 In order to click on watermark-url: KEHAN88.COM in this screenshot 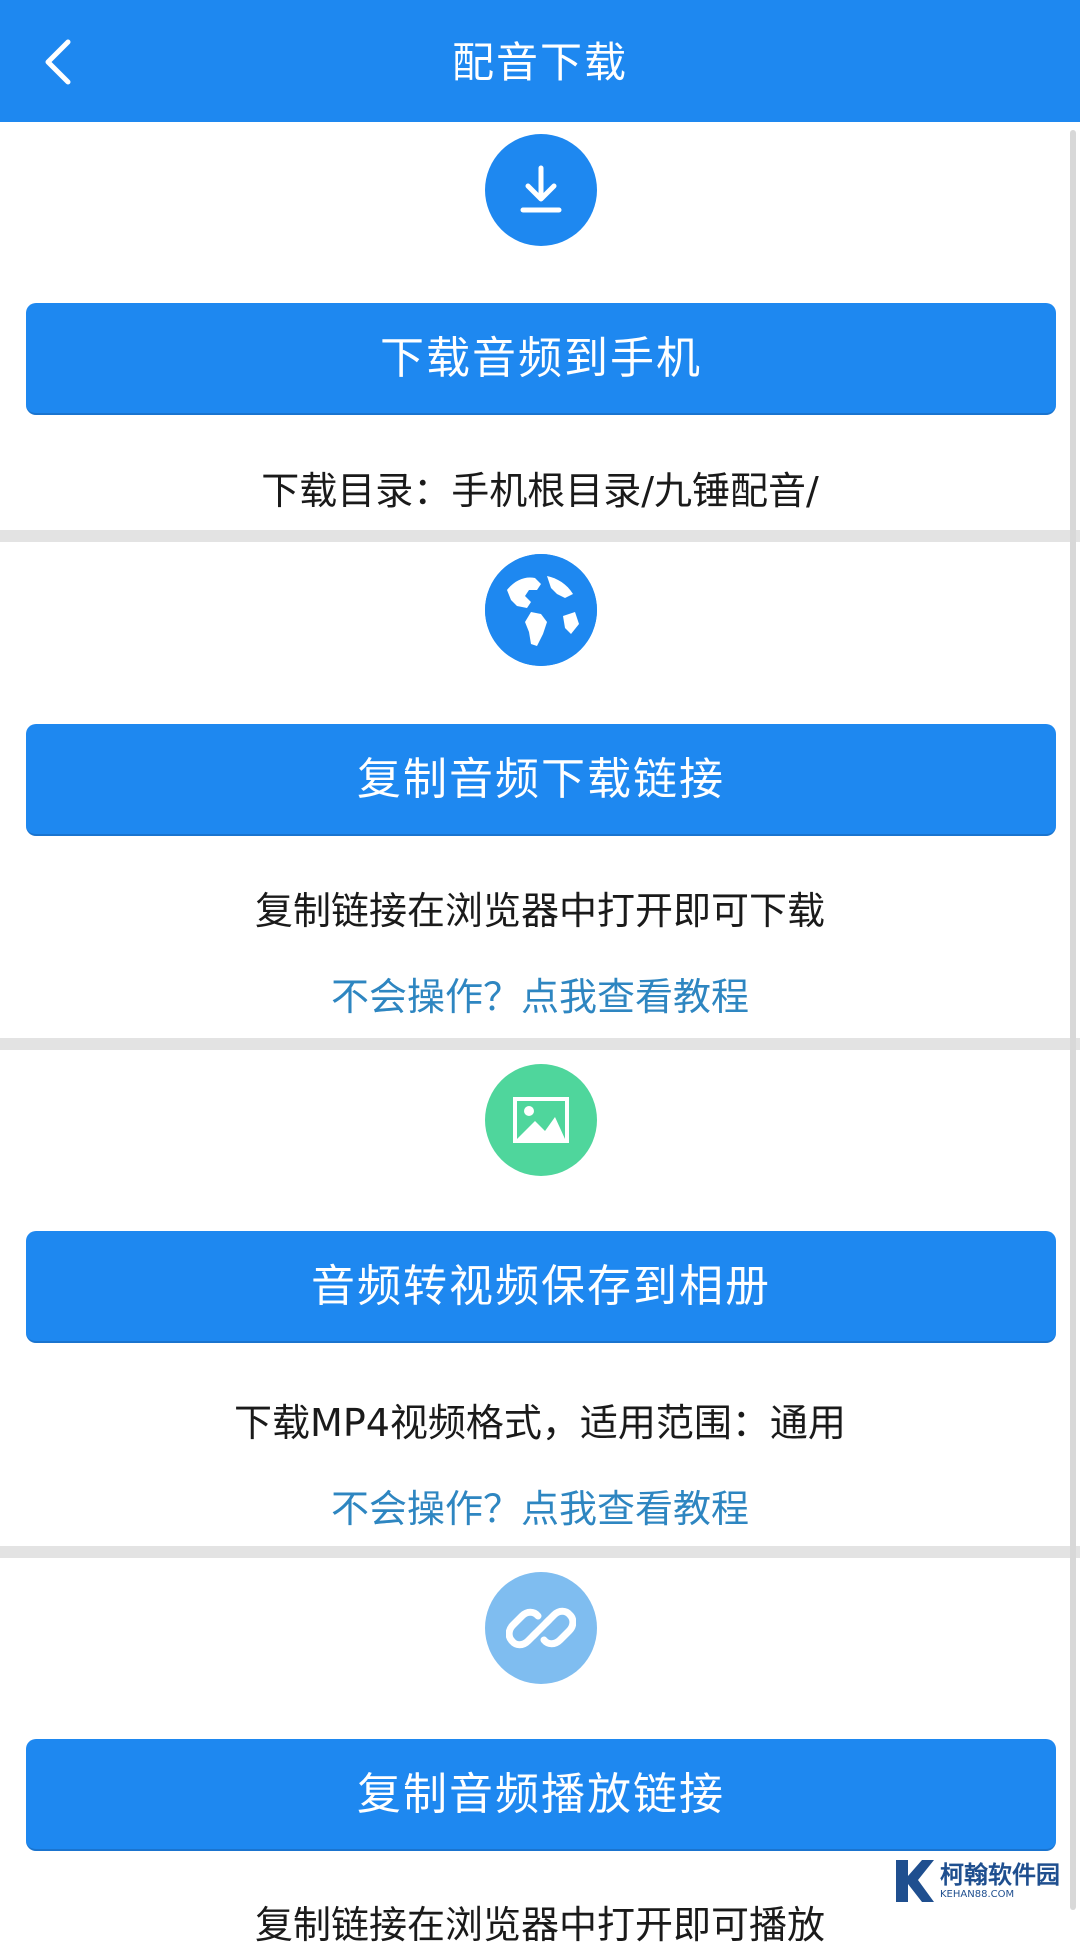, I will do `click(1000, 1895)`.